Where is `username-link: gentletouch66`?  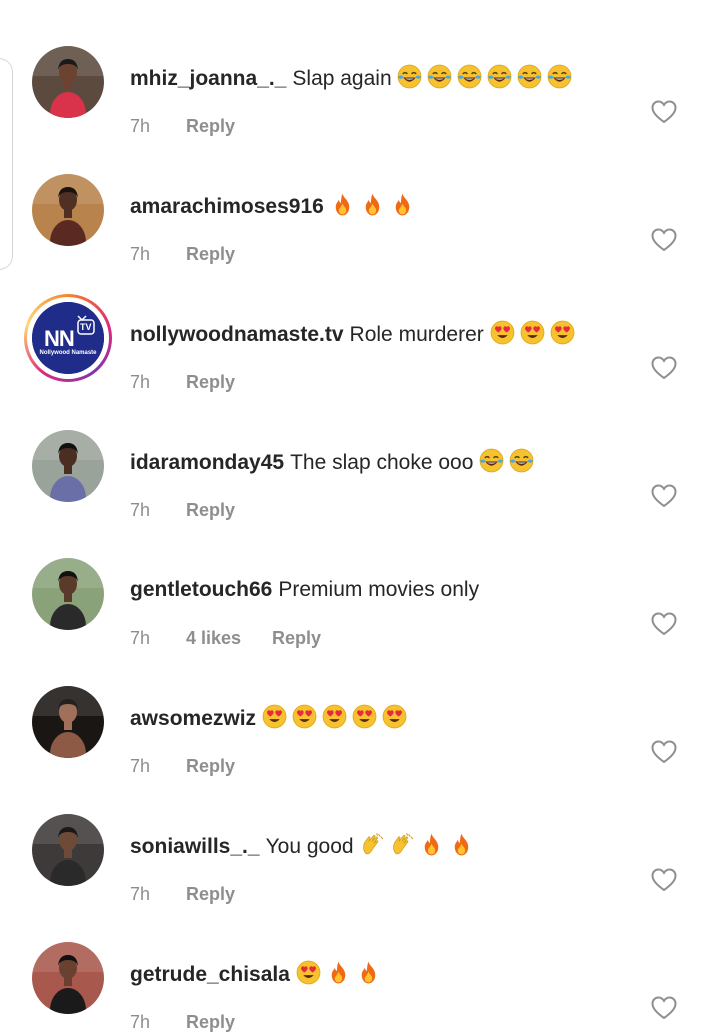 username-link: gentletouch66 is located at coordinates (201, 589).